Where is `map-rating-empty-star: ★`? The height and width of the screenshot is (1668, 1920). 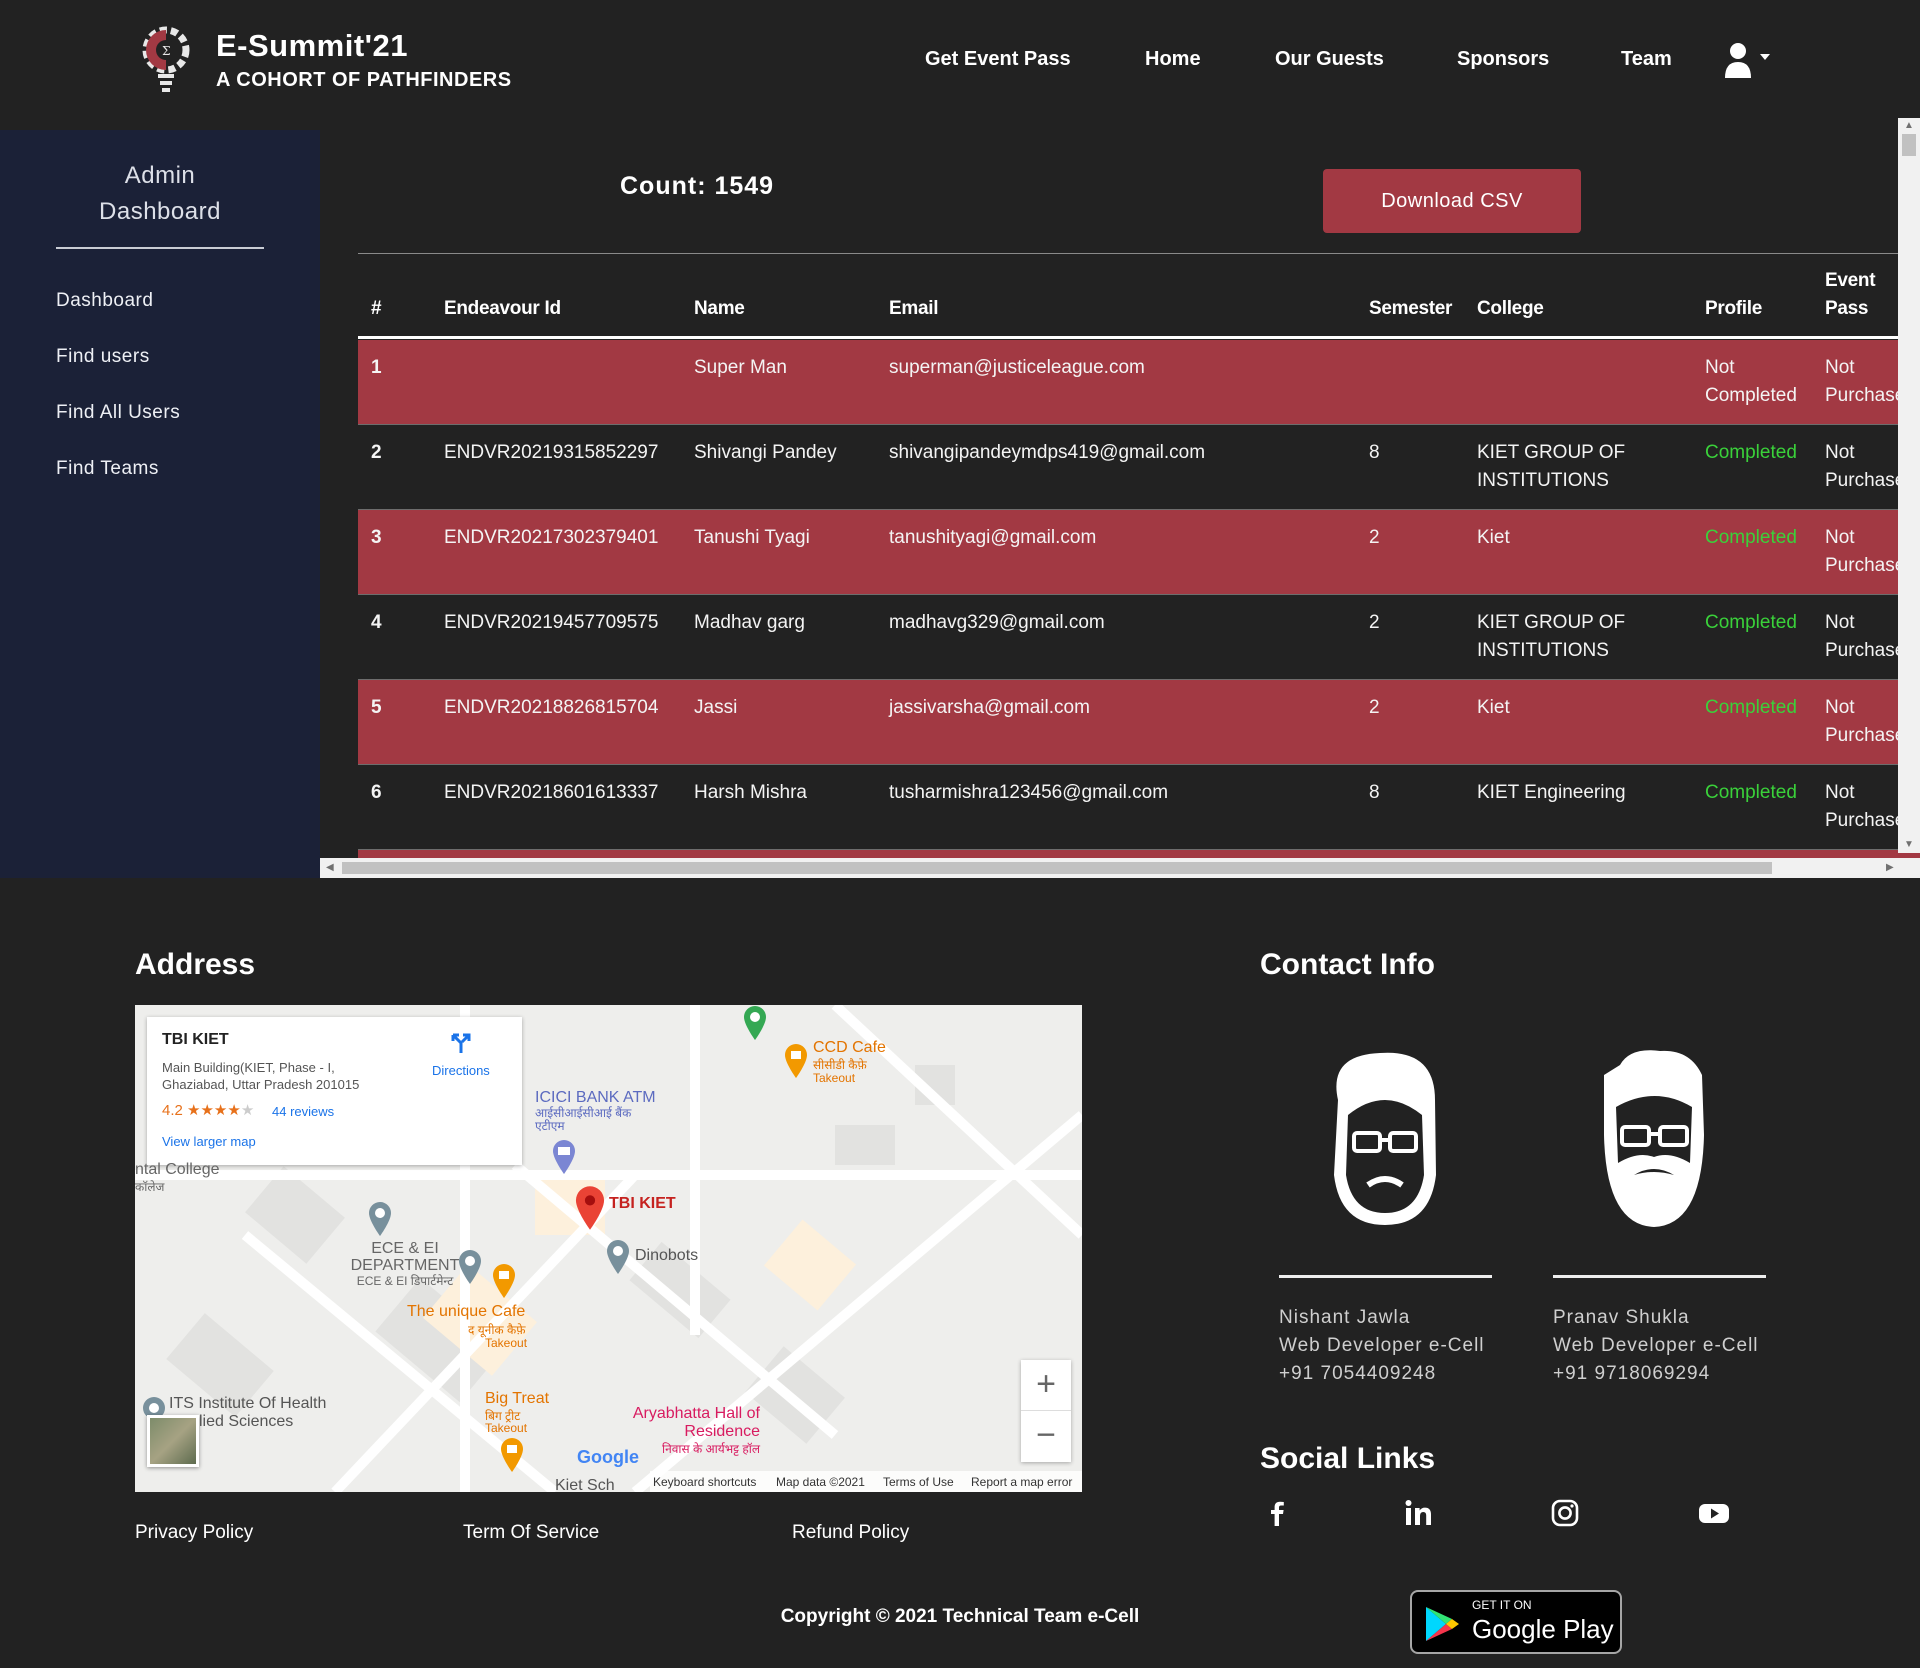 map-rating-empty-star: ★ is located at coordinates (247, 1110).